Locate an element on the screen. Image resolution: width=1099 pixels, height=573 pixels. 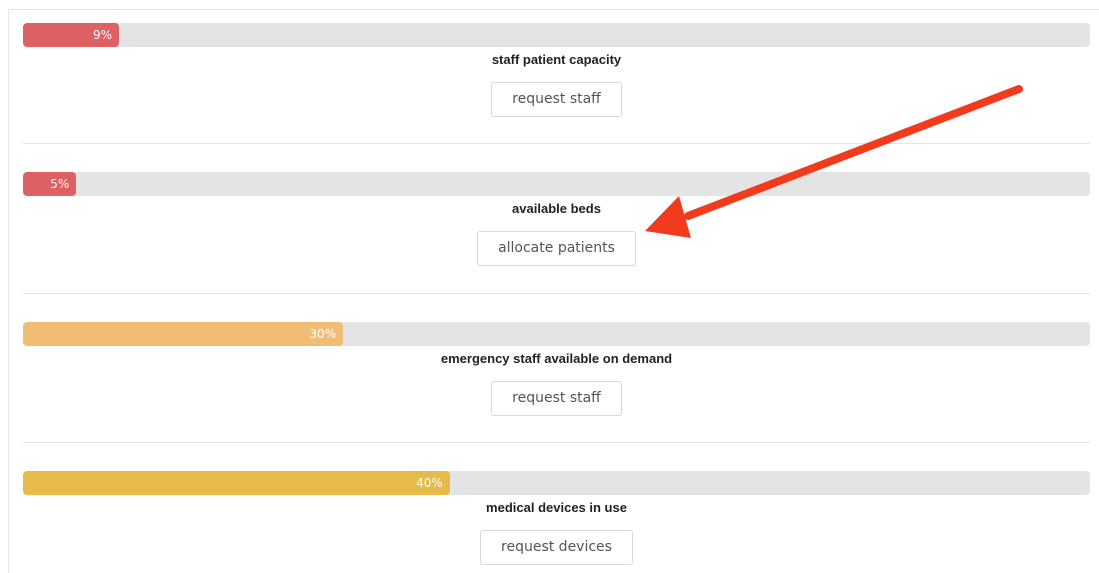
allocate-patients-button: allocate patients is located at coordinates (556, 248).